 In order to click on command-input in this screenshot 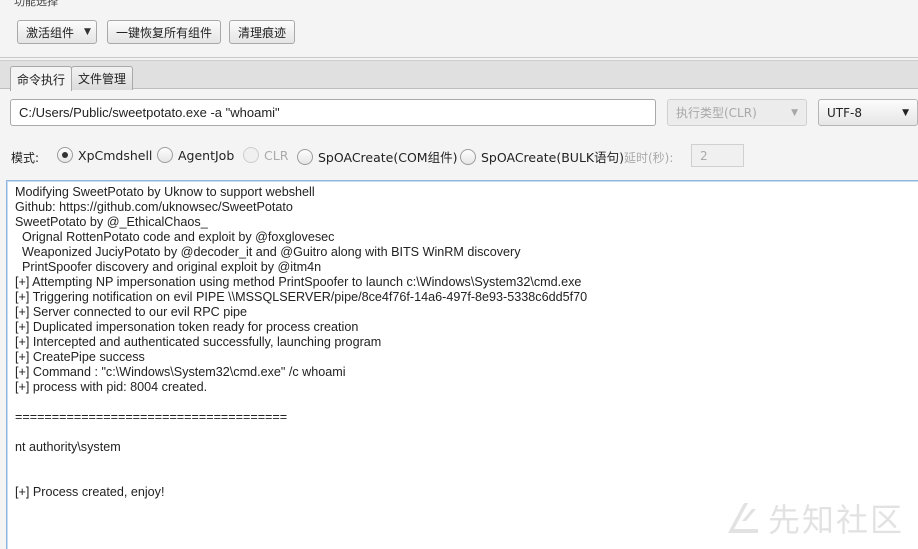, I will do `click(333, 112)`.